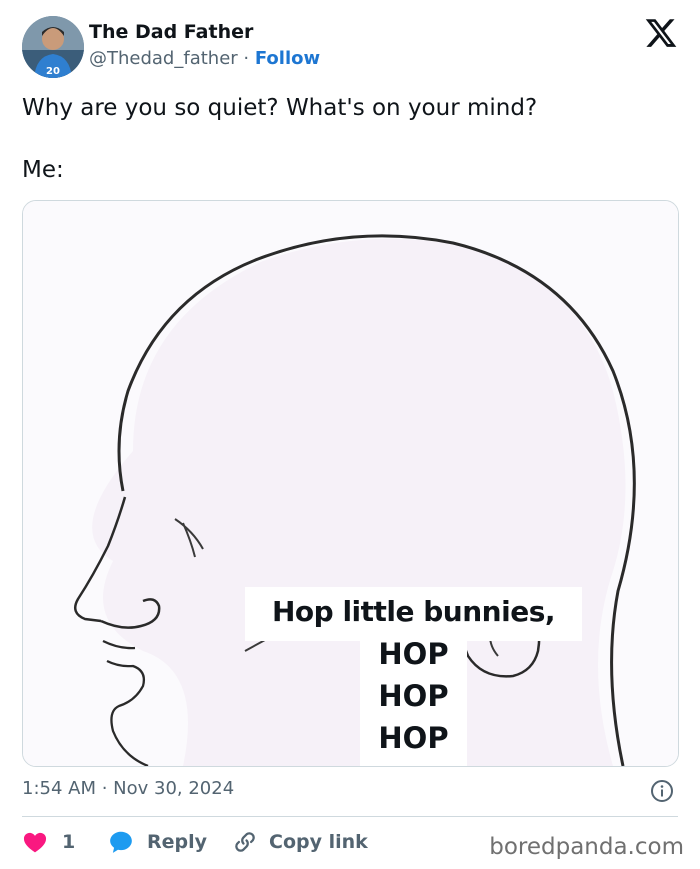 Image resolution: width=700 pixels, height=869 pixels. What do you see at coordinates (245, 842) in the screenshot?
I see `link-icon` at bounding box center [245, 842].